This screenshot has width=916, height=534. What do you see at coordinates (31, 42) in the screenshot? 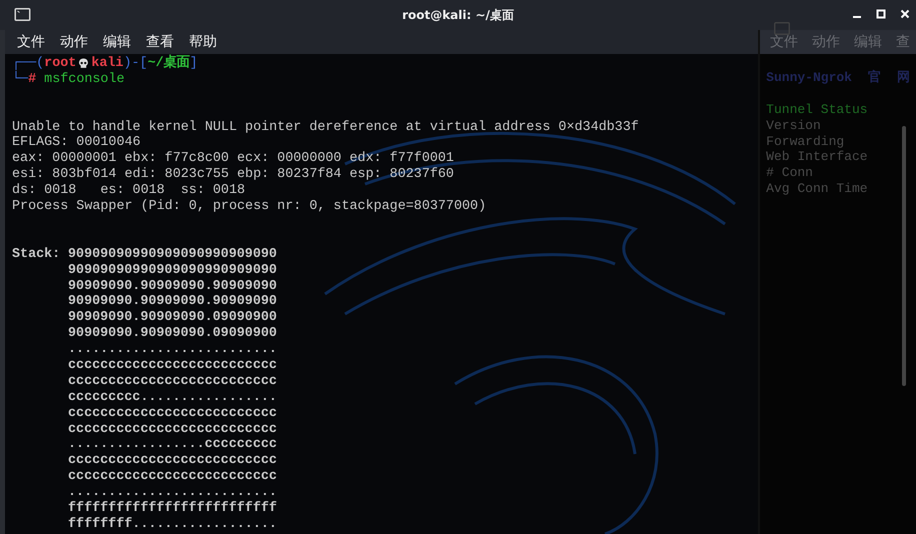
I see `menu-item: 文件` at bounding box center [31, 42].